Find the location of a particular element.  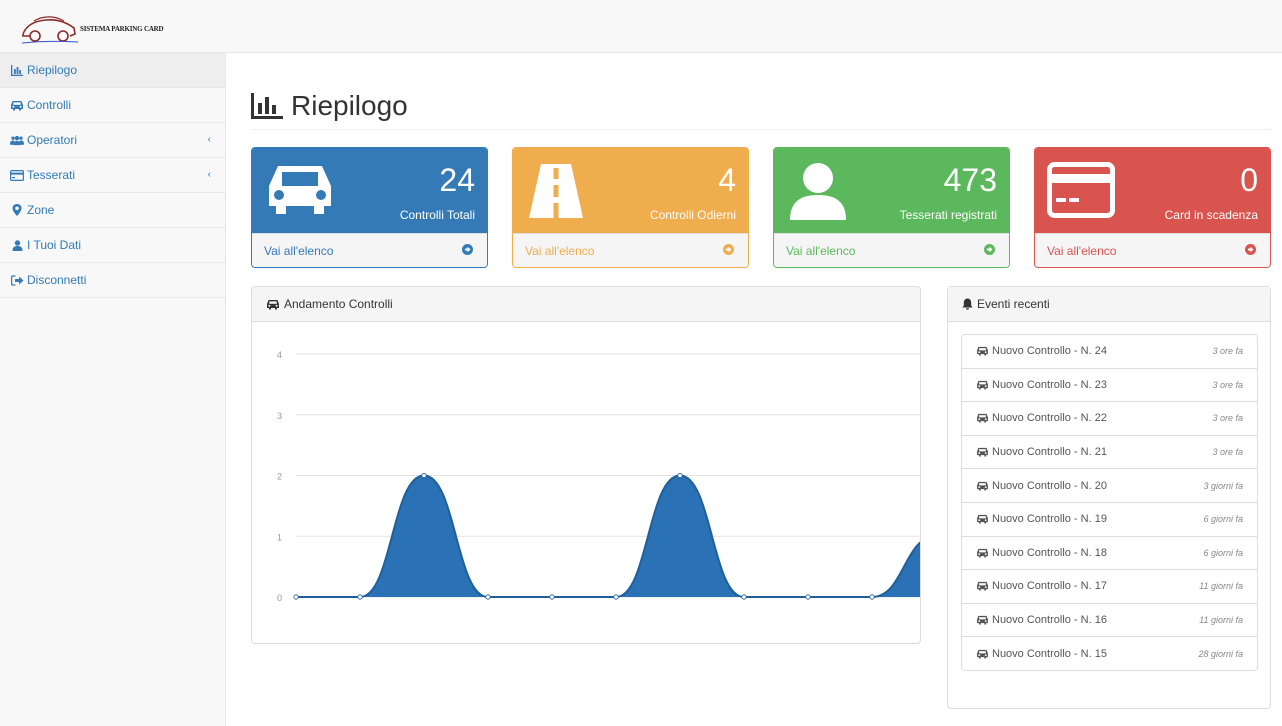

sidebar-item-label: Zone is located at coordinates (41, 210).